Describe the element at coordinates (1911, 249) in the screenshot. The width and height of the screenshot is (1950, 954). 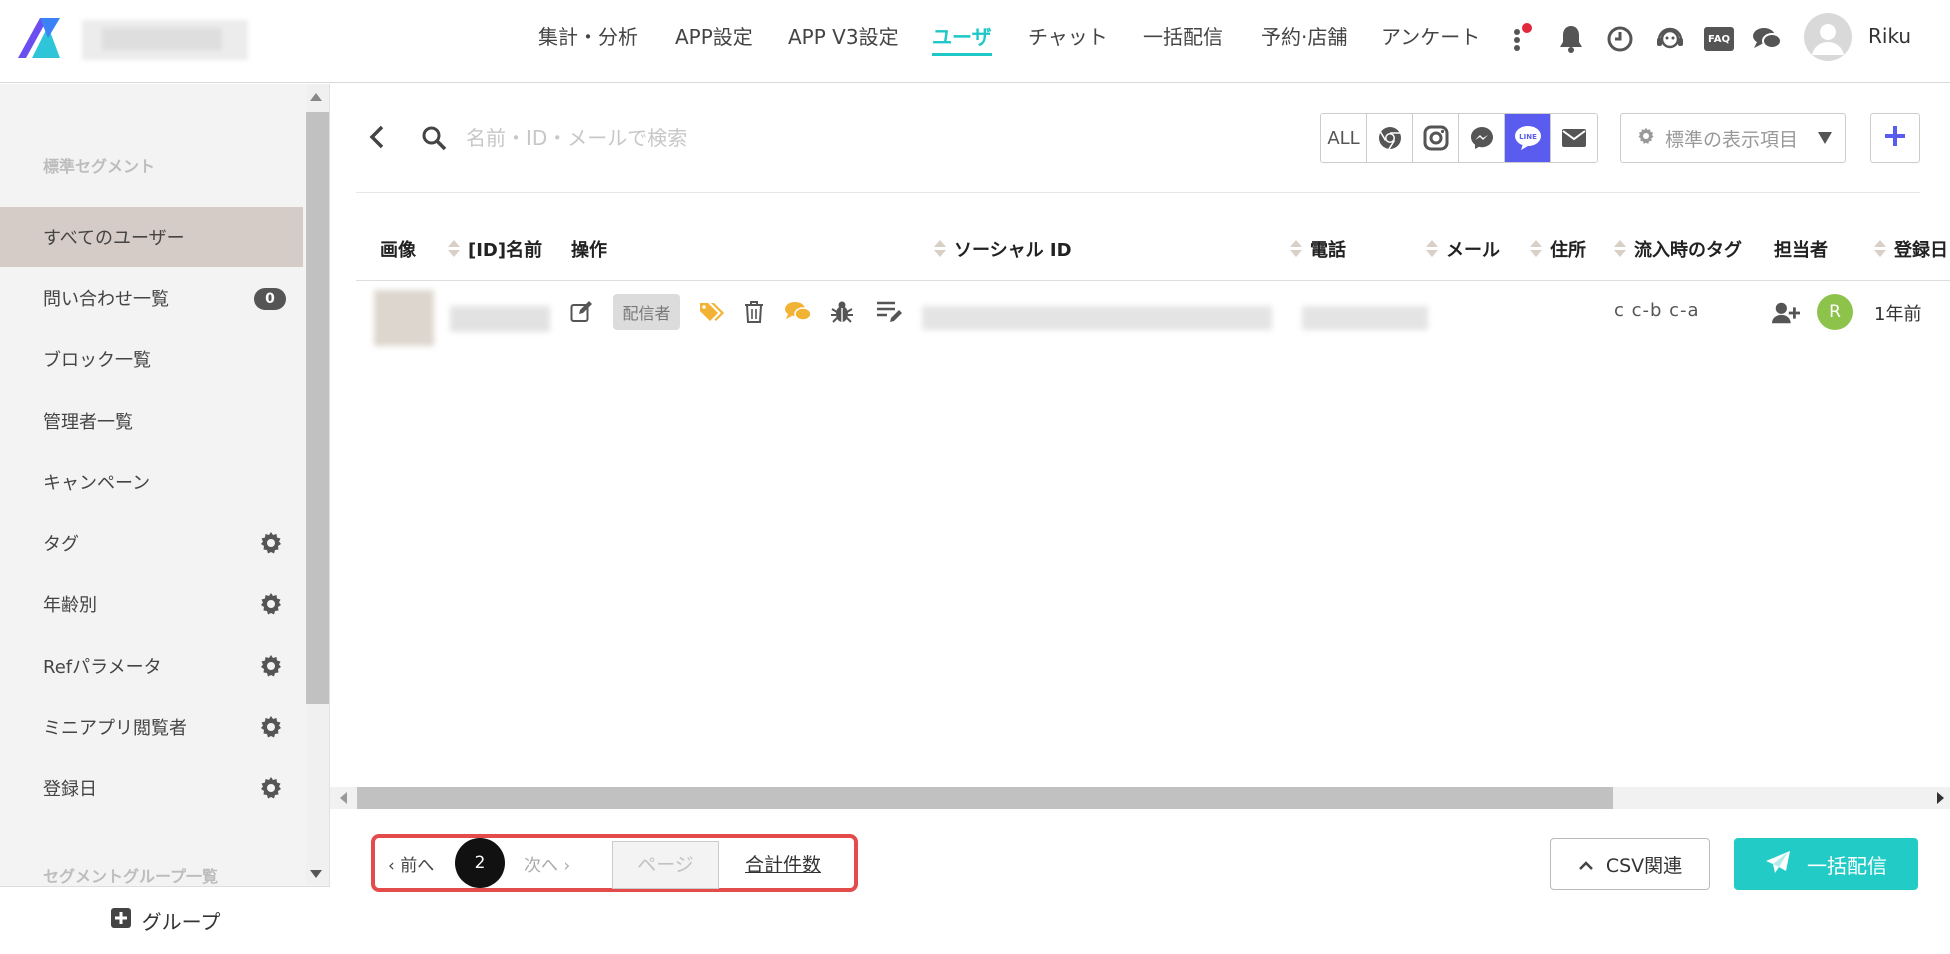
I see `col-header-registered: 登録日` at that location.